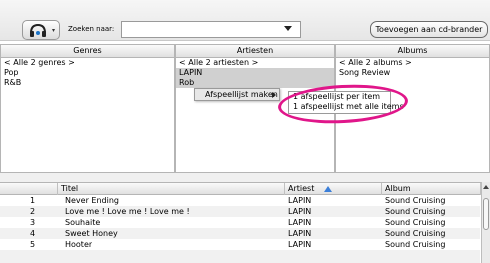 This screenshot has width=490, height=263. What do you see at coordinates (91, 29) in the screenshot?
I see `search-label: Zoeken naar:` at bounding box center [91, 29].